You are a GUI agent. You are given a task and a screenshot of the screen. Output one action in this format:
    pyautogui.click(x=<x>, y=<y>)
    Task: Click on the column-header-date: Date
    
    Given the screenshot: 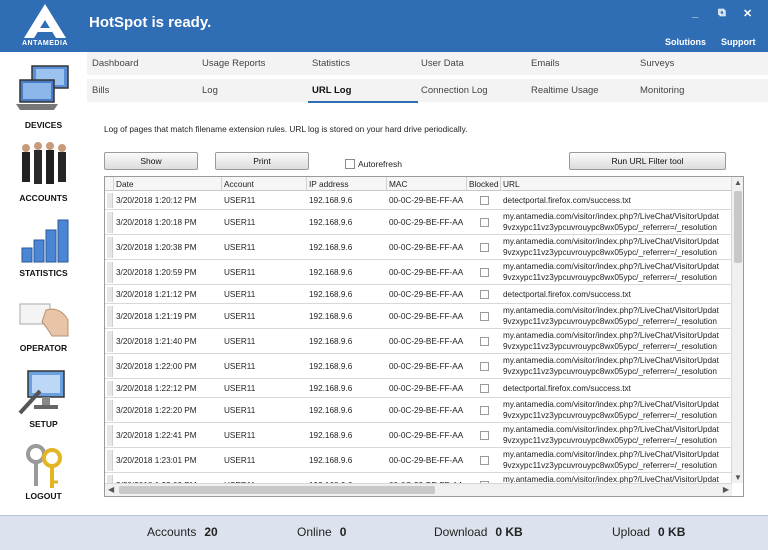 What is the action you would take?
    pyautogui.click(x=168, y=184)
    